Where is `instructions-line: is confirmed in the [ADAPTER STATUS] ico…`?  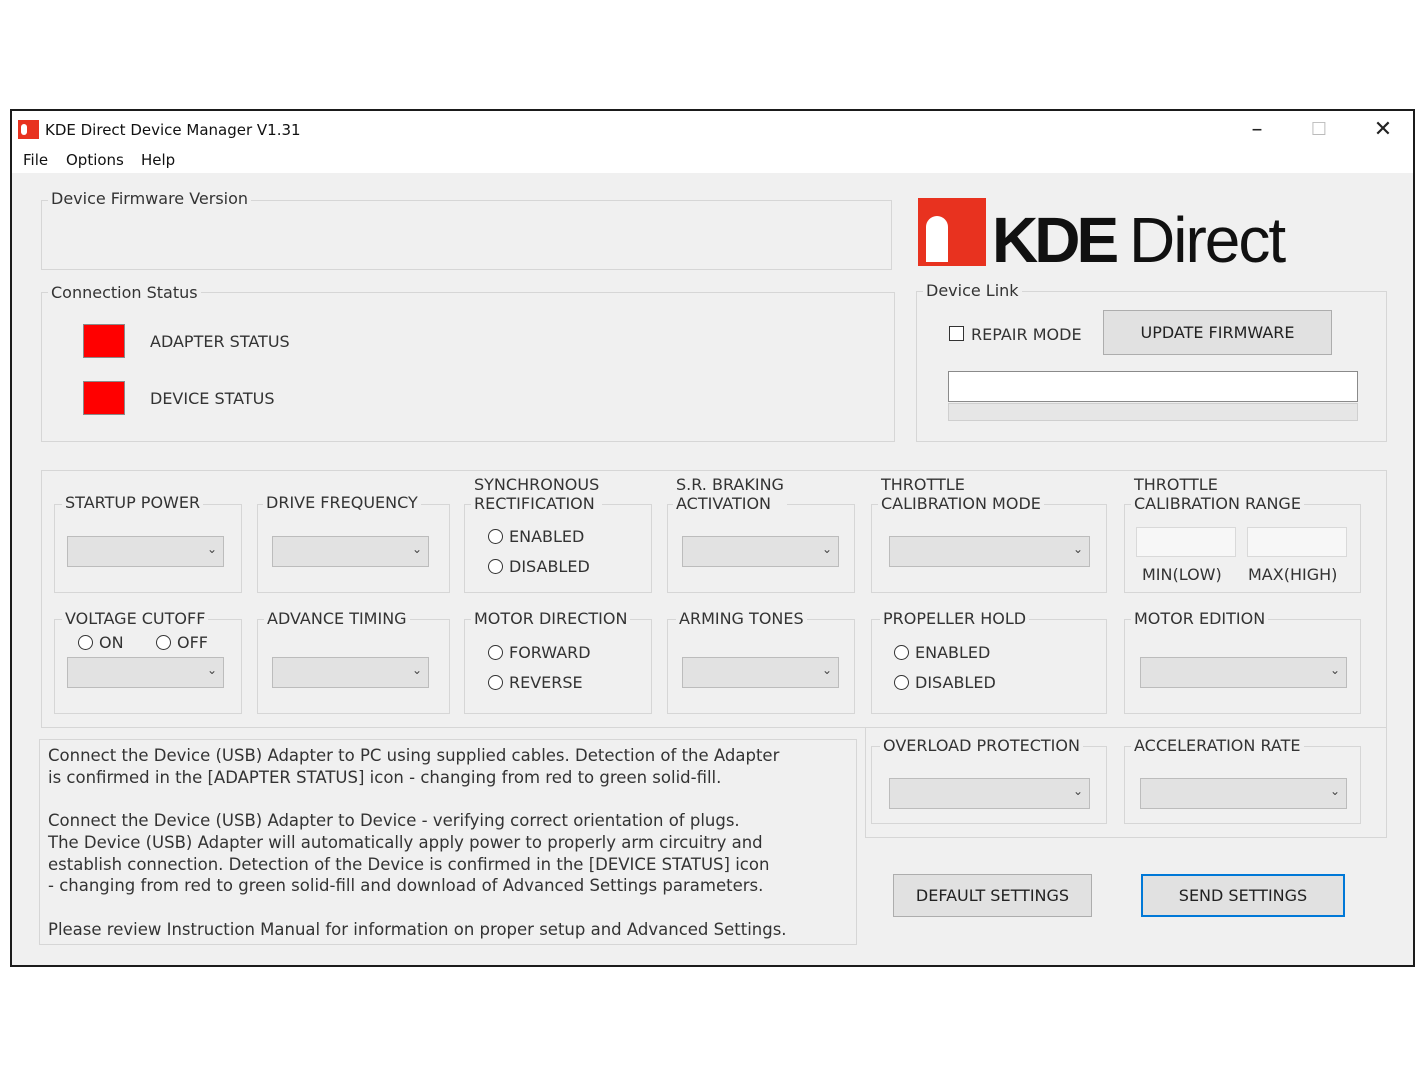 instructions-line: is confirmed in the [ADAPTER STATUS] ico… is located at coordinates (385, 777).